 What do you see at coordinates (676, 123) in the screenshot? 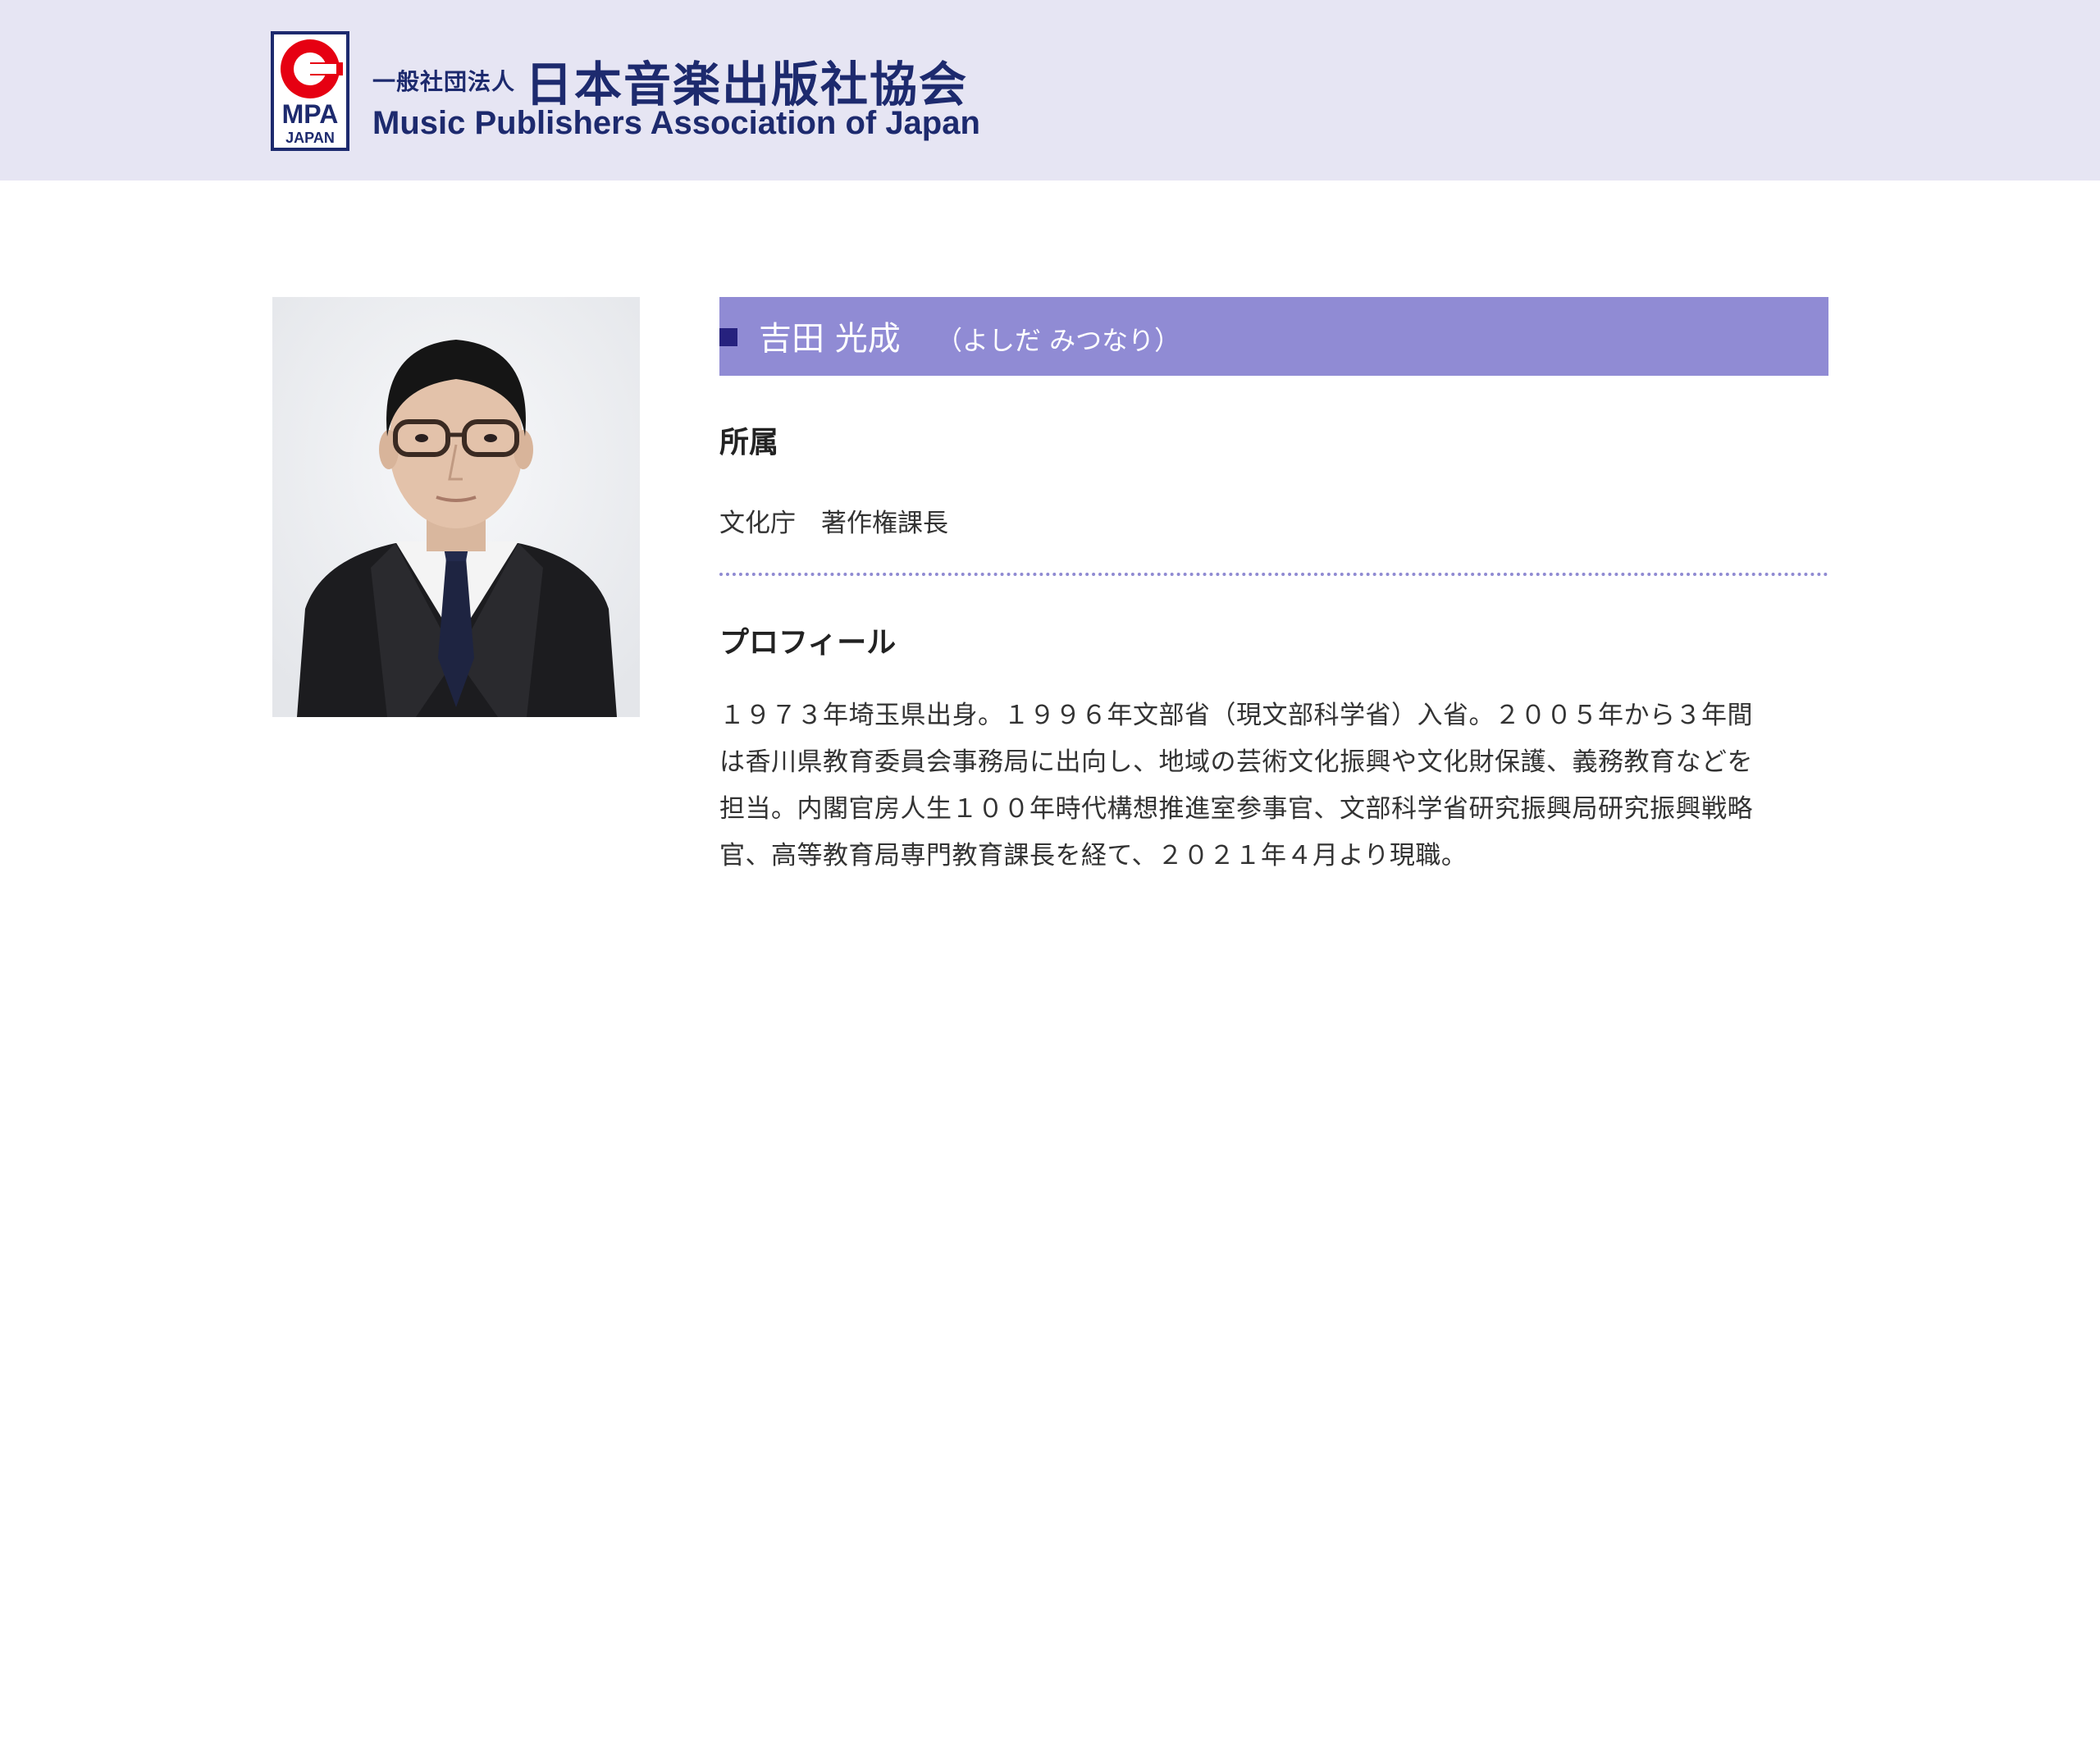
I see `org-name-en: Music Publishers Association of Japan` at bounding box center [676, 123].